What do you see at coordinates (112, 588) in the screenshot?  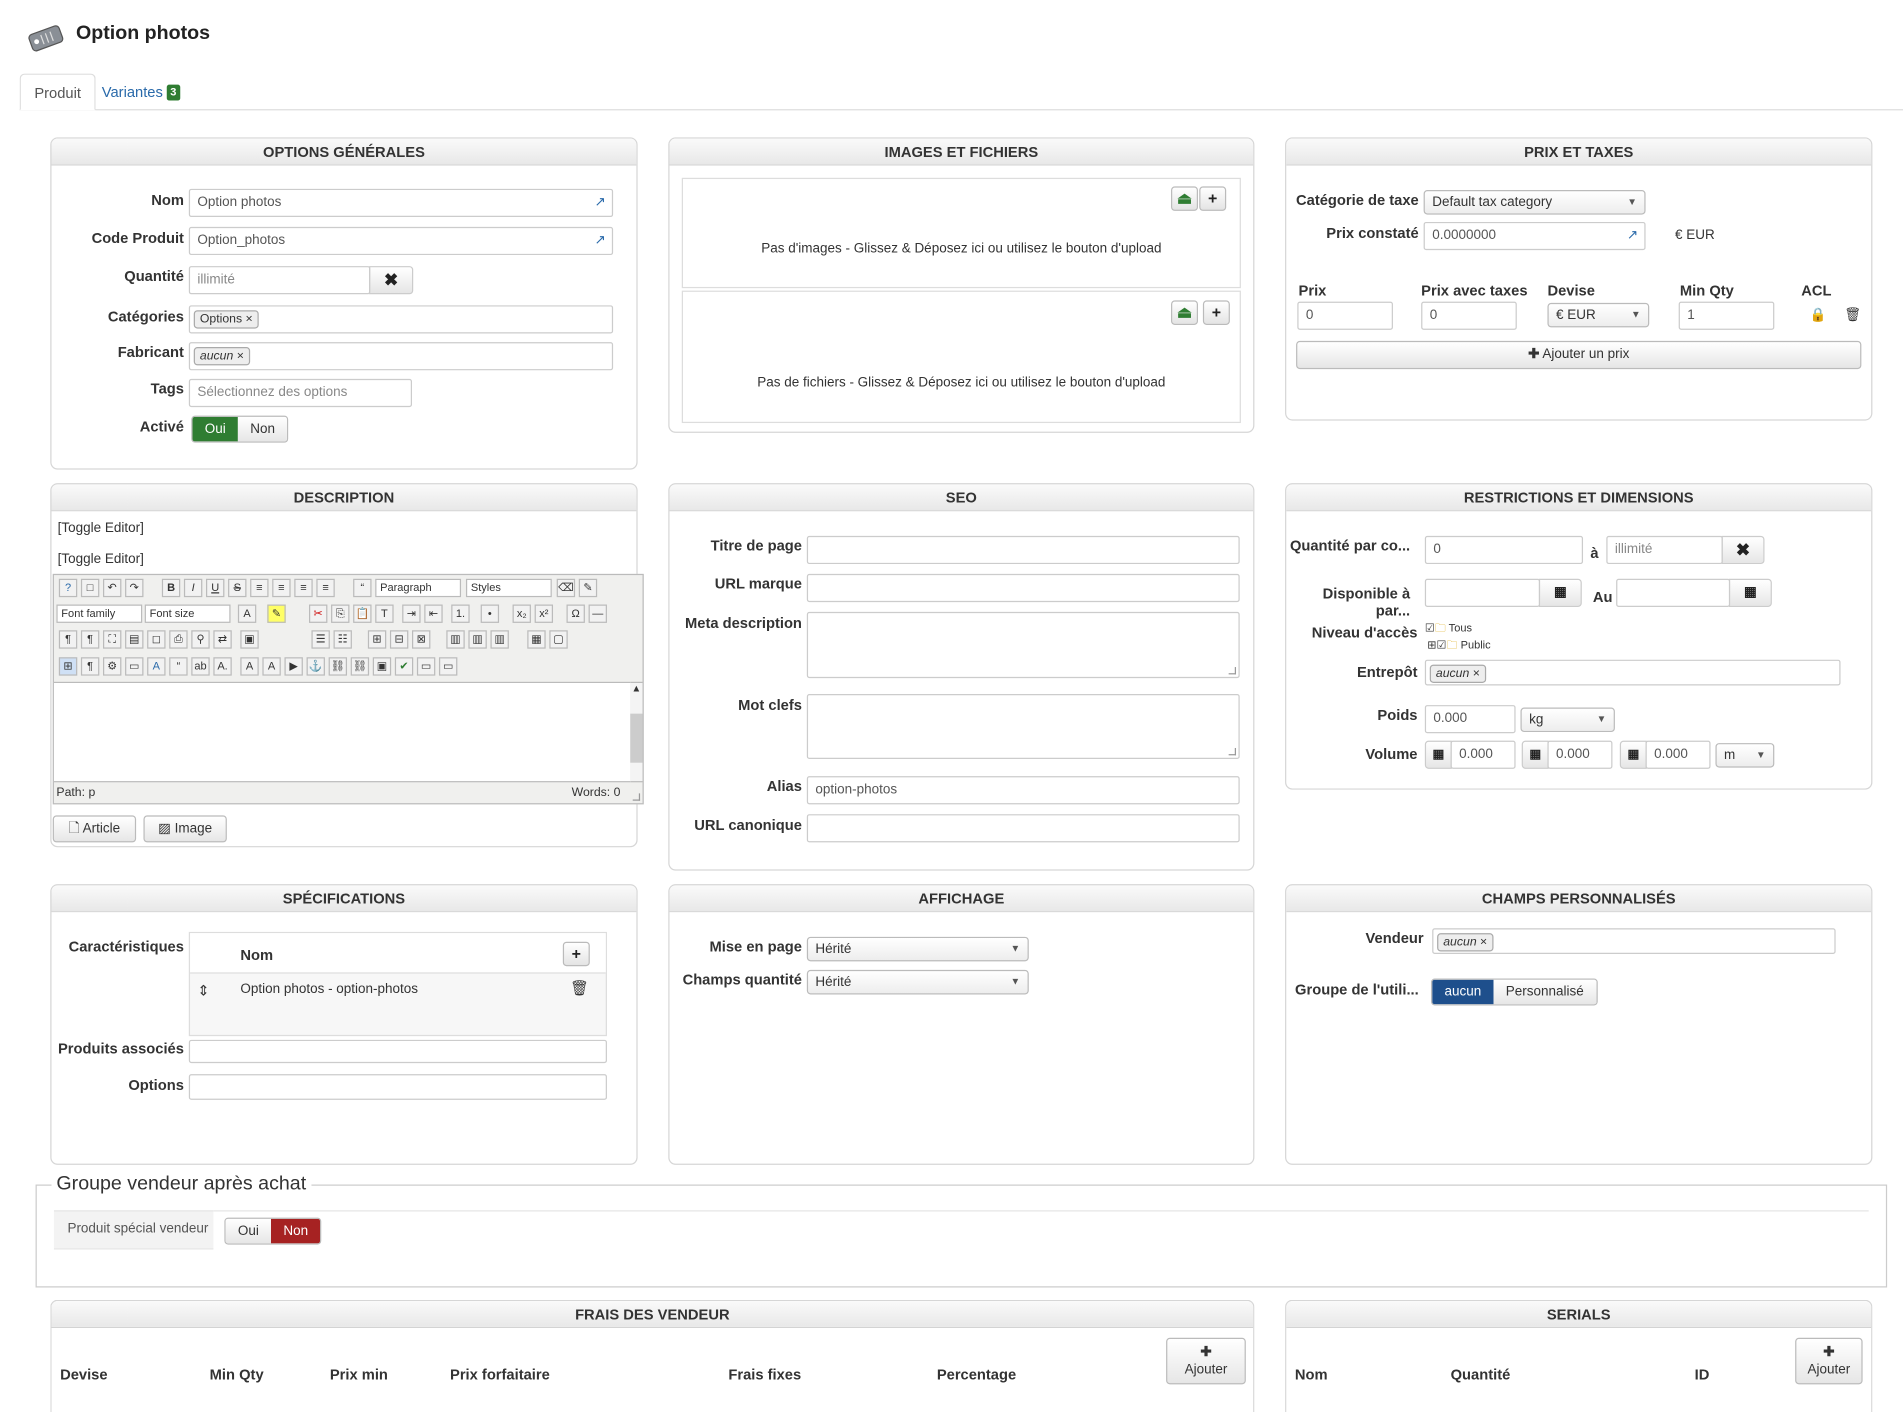 I see `undo-icon: ↶` at bounding box center [112, 588].